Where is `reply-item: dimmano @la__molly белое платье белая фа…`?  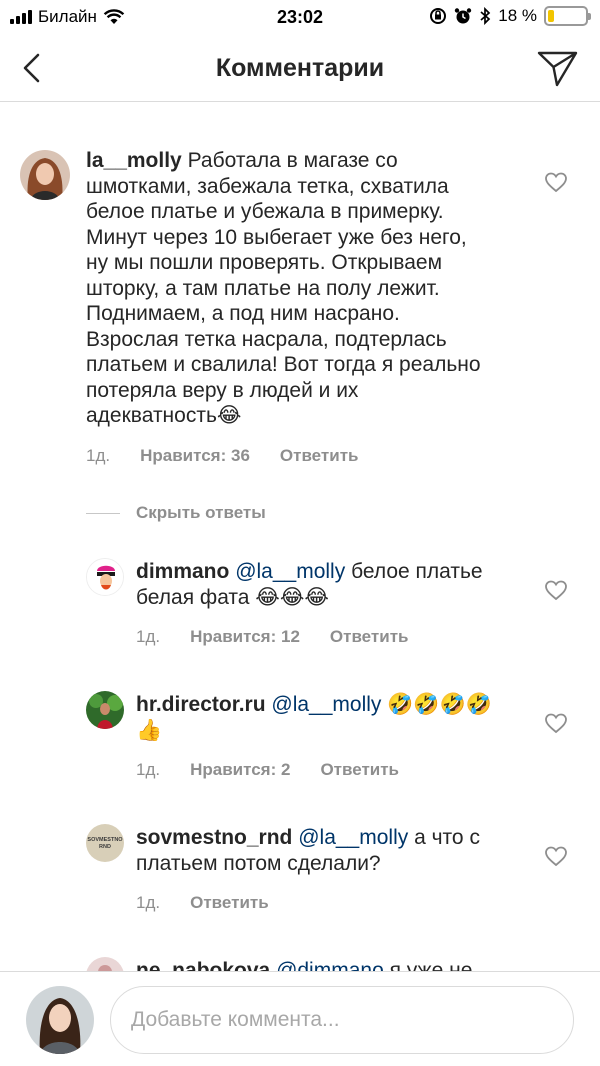 reply-item: dimmano @la__molly белое платье белая фа… is located at coordinates (300, 608).